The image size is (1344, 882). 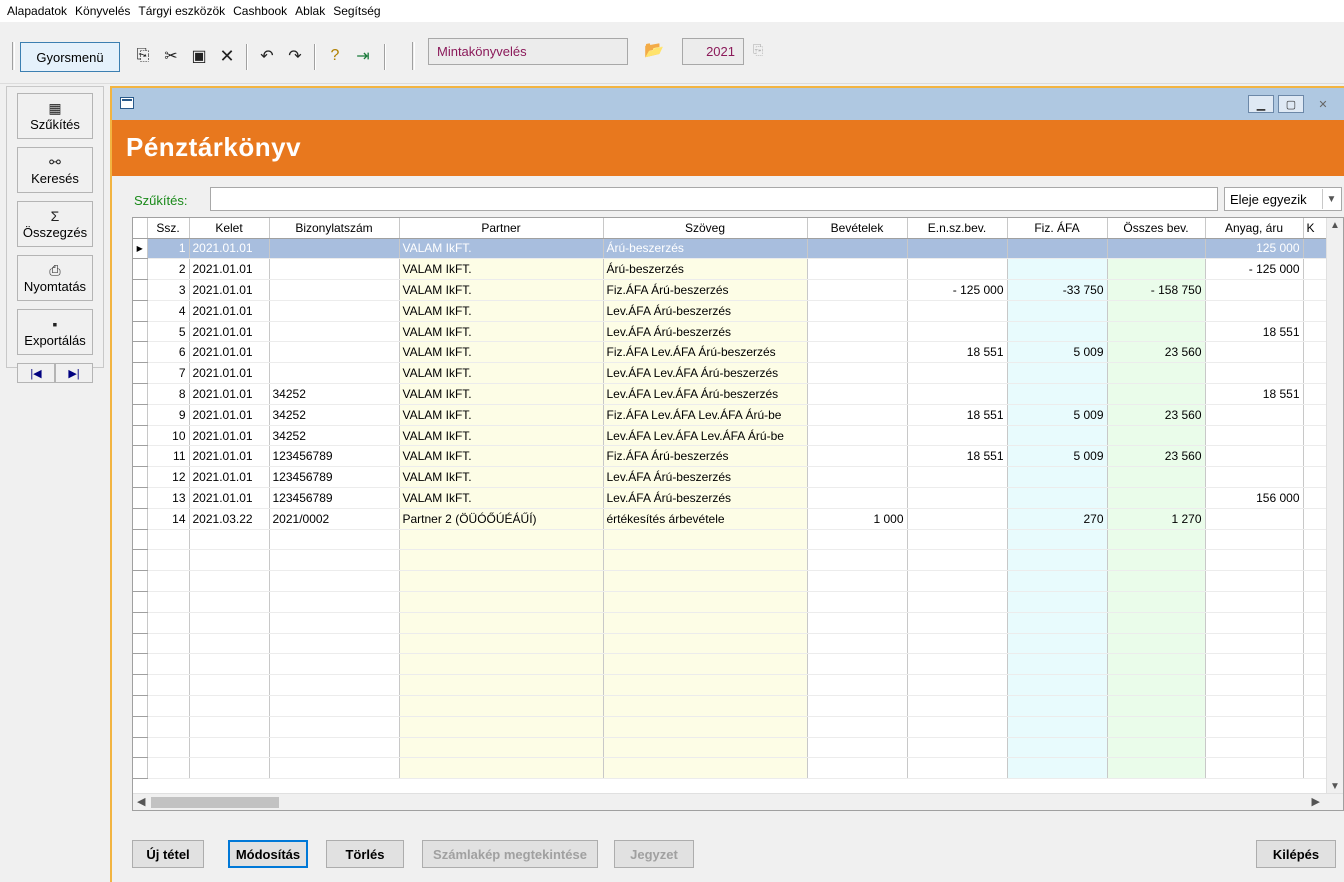 I want to click on cell-ssz: 12, so click(x=168, y=477).